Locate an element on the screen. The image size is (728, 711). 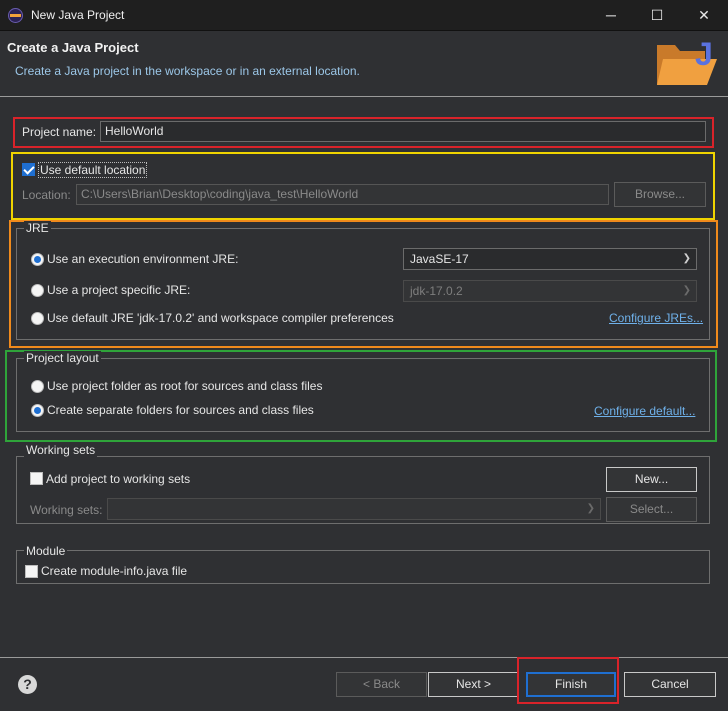
create-module-info-checkbox is located at coordinates (31, 571).